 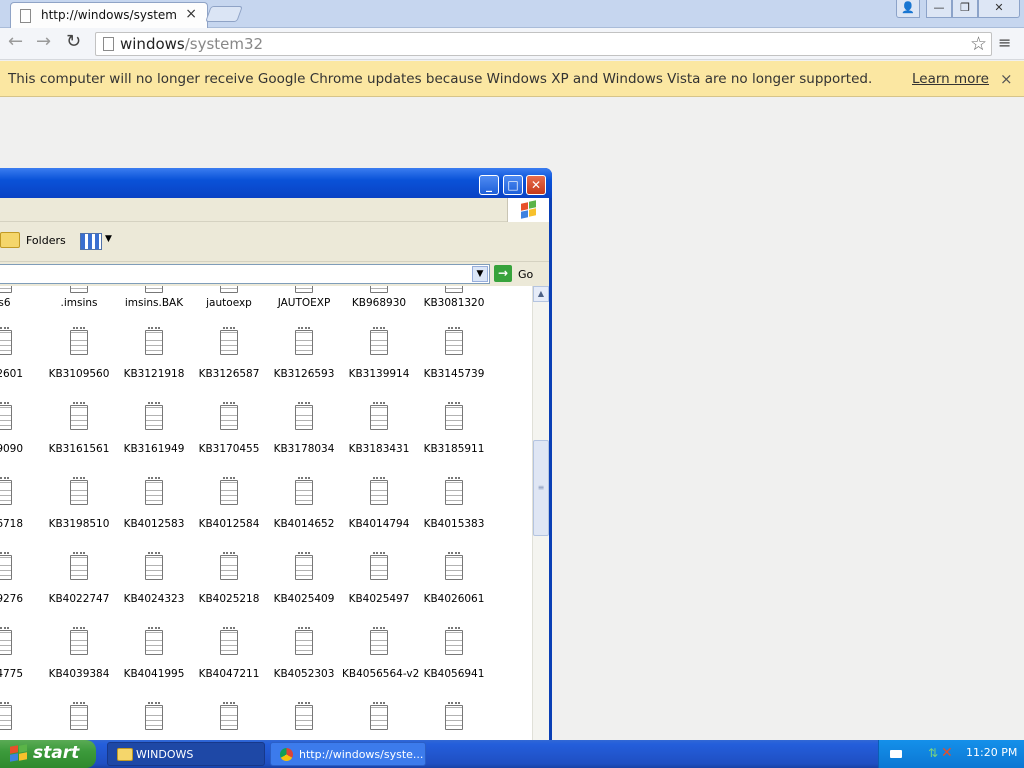 What do you see at coordinates (191, 44) in the screenshot?
I see `url-text: windows/system32` at bounding box center [191, 44].